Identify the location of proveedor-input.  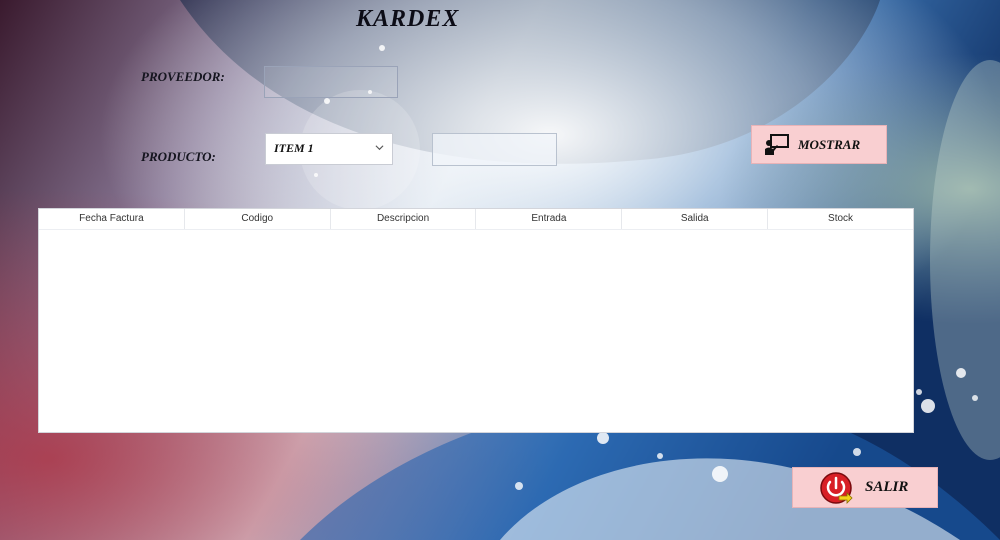
(331, 82).